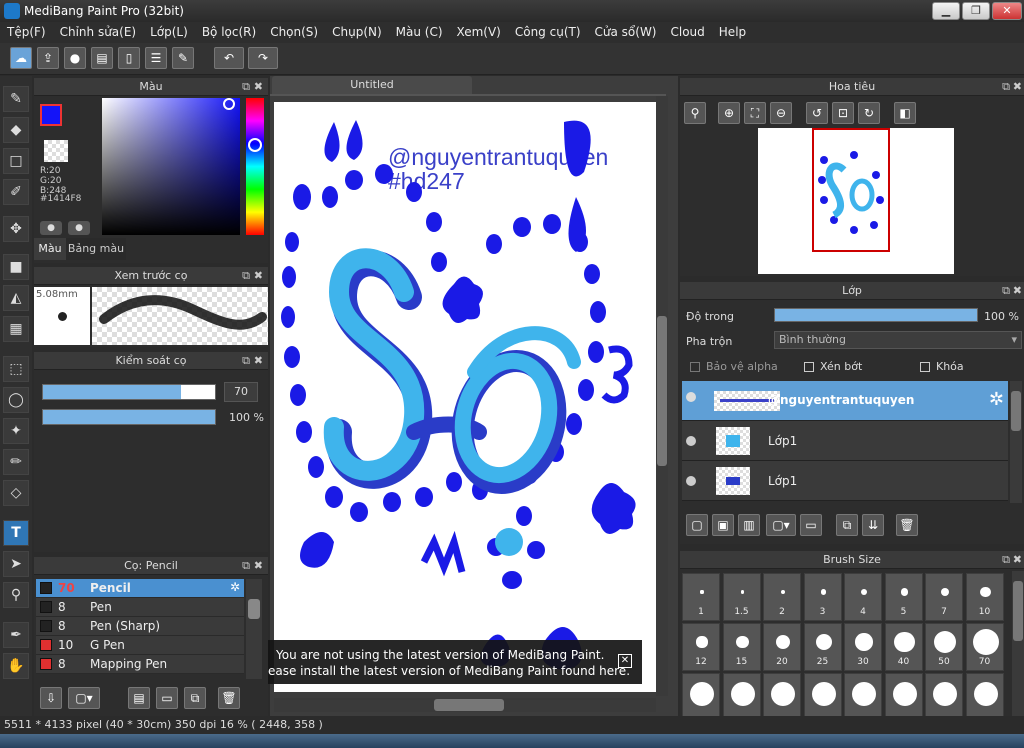 The height and width of the screenshot is (748, 1024). What do you see at coordinates (169, 30) in the screenshot?
I see `menu-layer: Lớp(L)` at bounding box center [169, 30].